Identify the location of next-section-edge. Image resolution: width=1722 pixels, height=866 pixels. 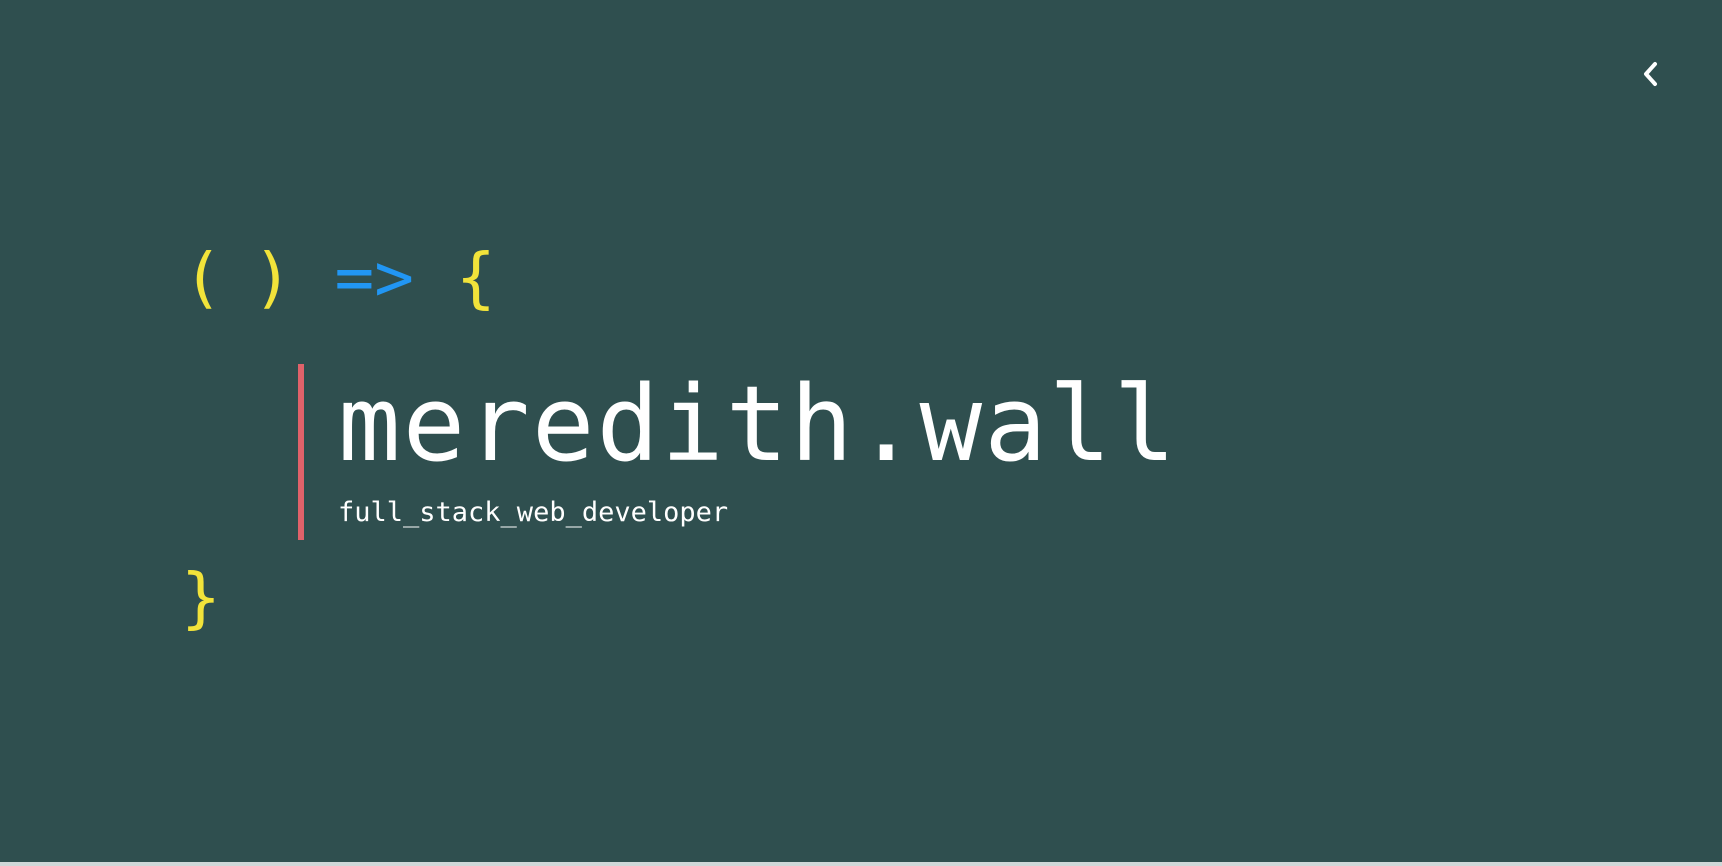
(861, 864).